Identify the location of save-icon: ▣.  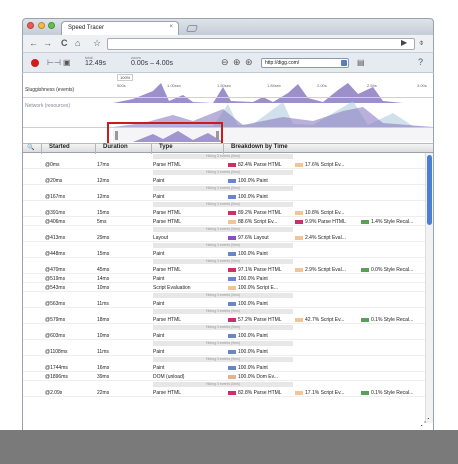
(67, 62).